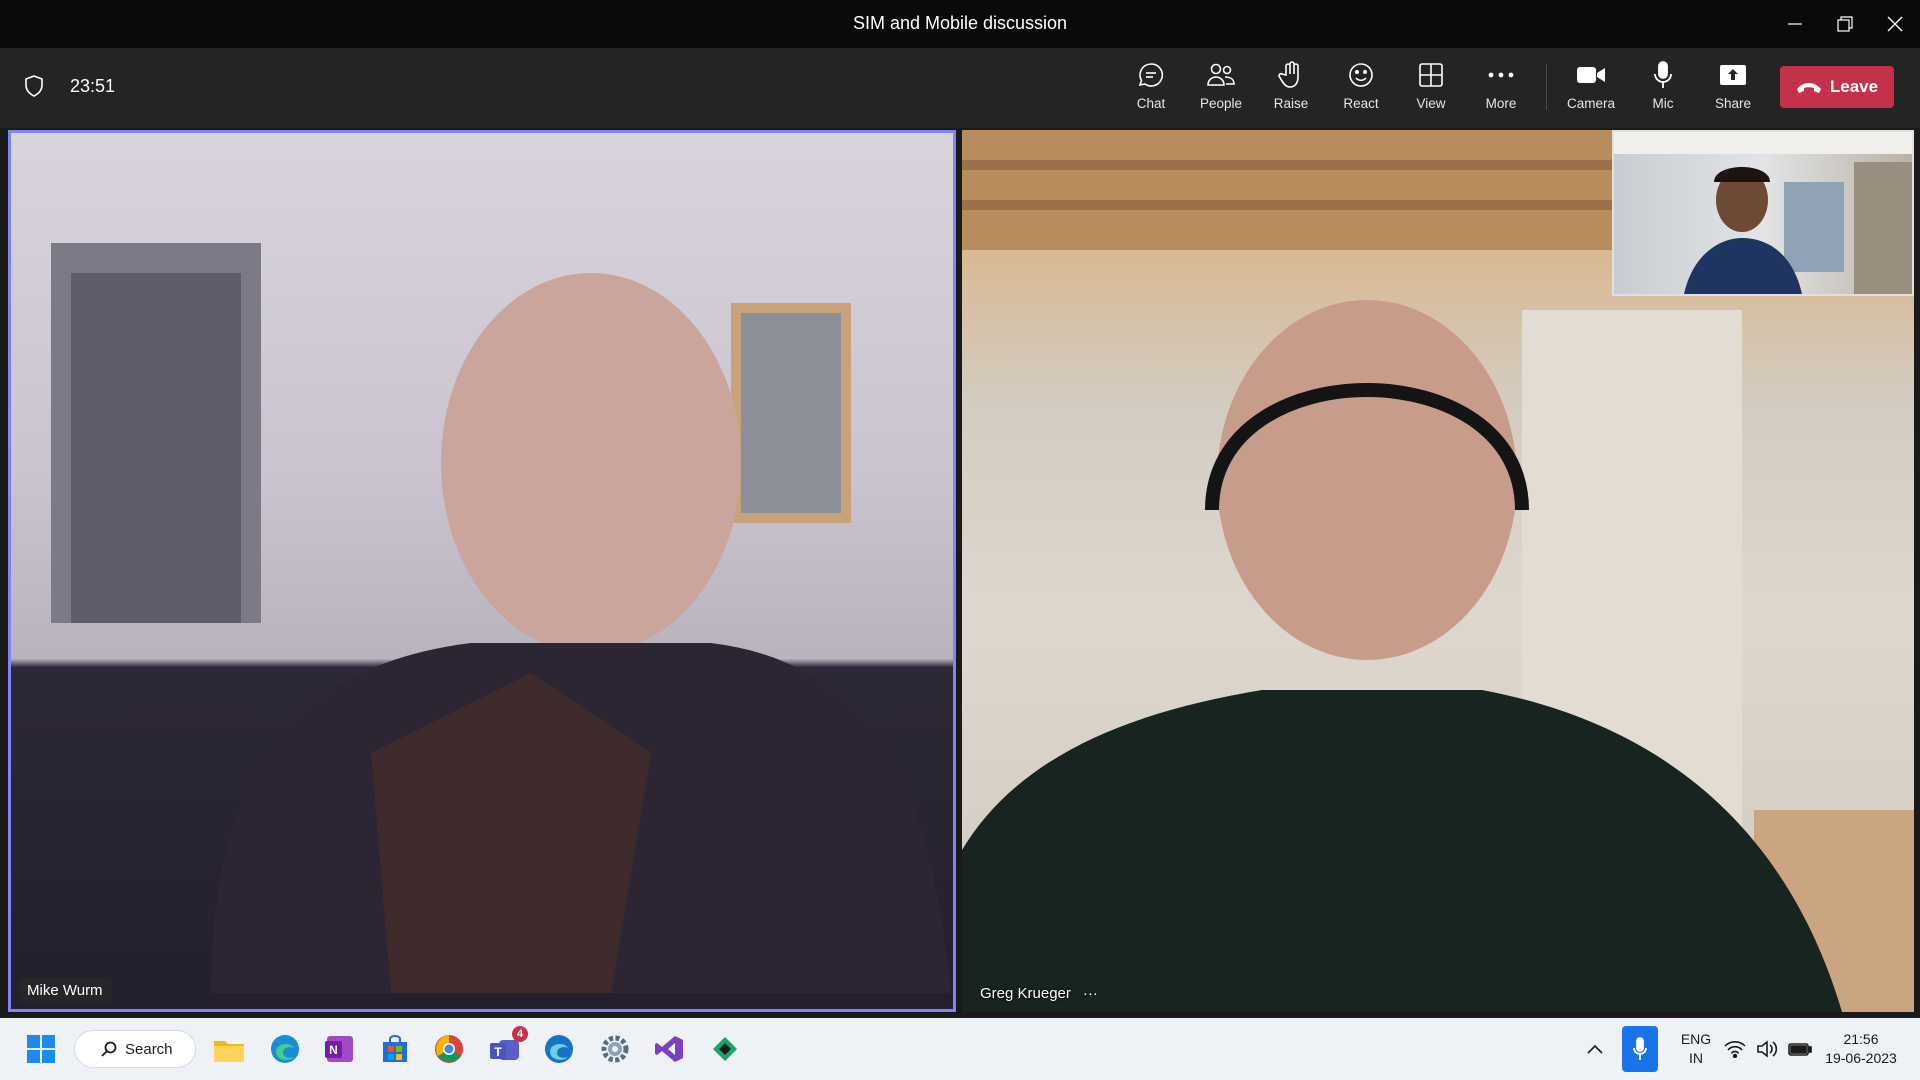 Image resolution: width=1920 pixels, height=1080 pixels. Describe the element at coordinates (285, 1049) in the screenshot. I see `edge-icon` at that location.